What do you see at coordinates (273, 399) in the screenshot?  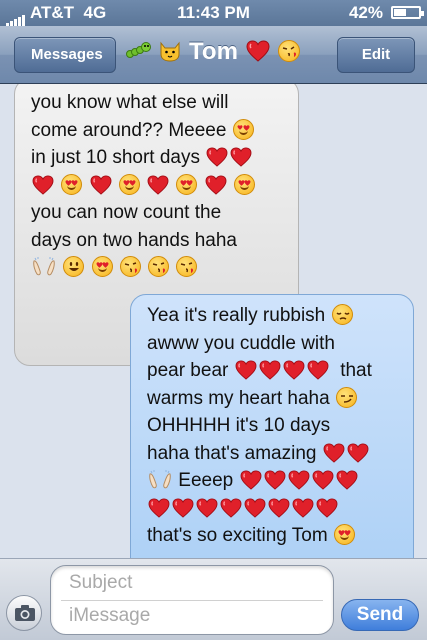 I see `message-line: warms my heart haha` at bounding box center [273, 399].